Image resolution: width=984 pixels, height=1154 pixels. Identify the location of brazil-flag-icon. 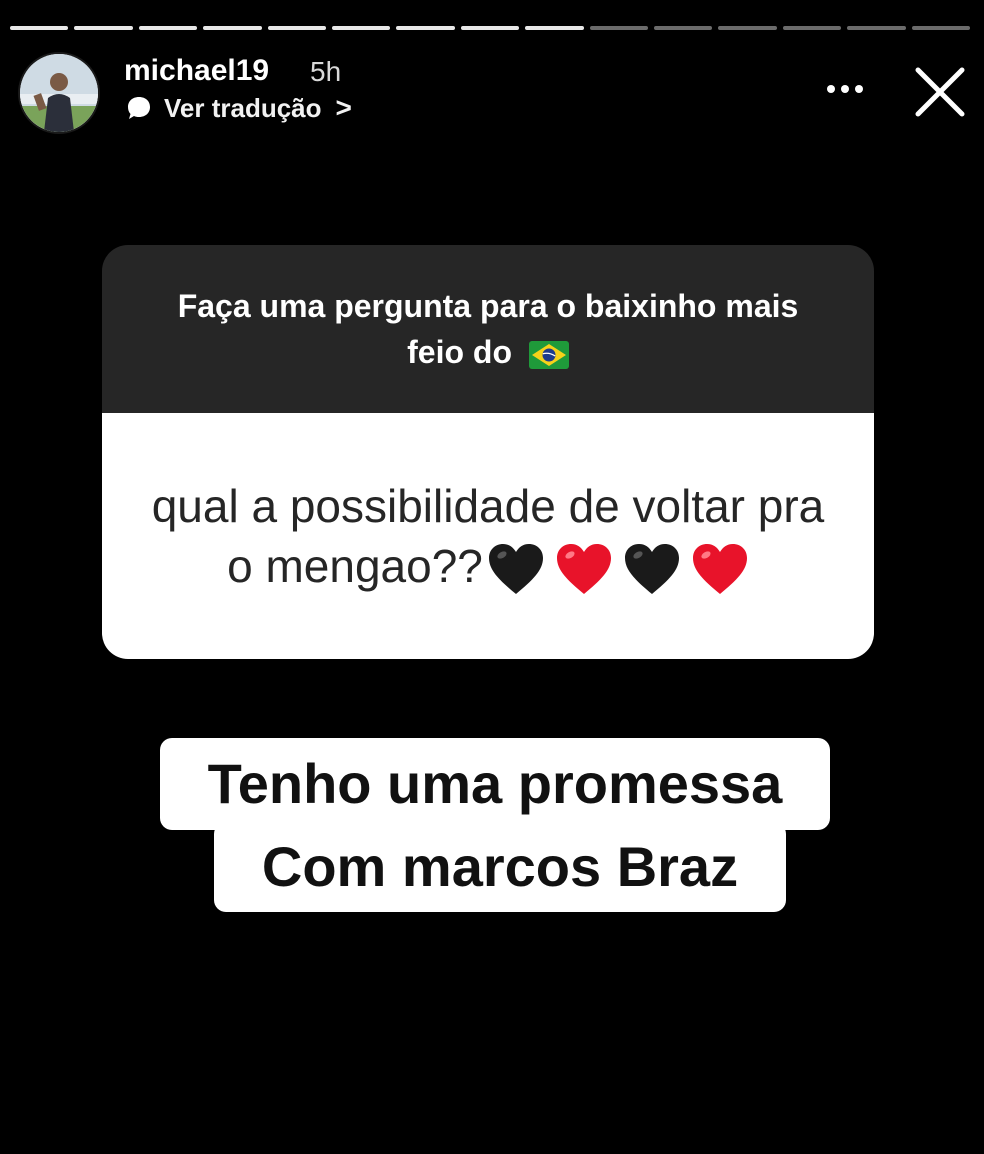
(548, 354).